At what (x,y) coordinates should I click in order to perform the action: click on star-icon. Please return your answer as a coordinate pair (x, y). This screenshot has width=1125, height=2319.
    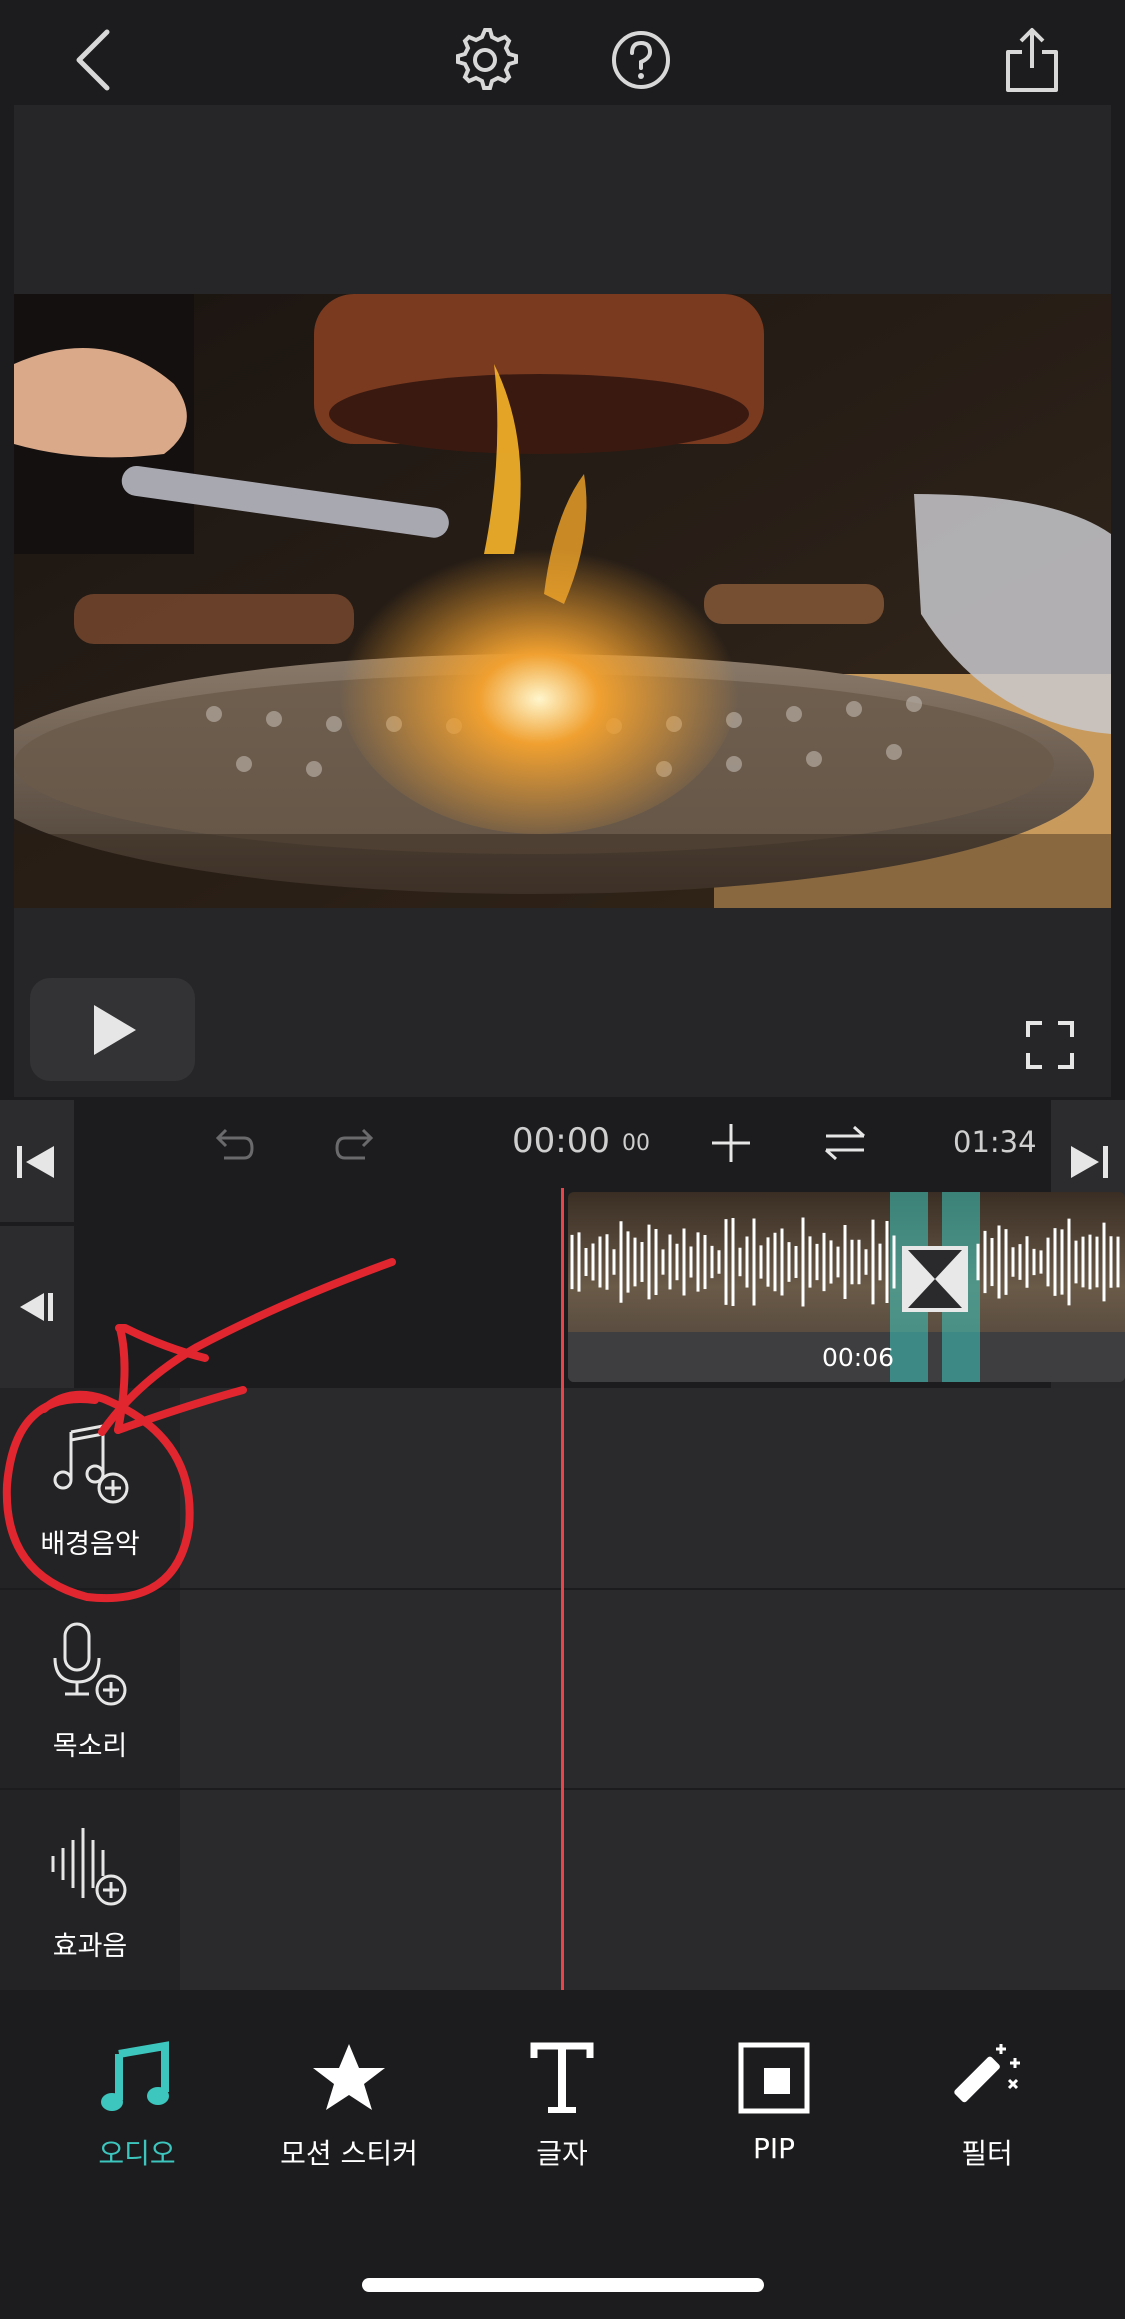
    Looking at the image, I should click on (349, 2077).